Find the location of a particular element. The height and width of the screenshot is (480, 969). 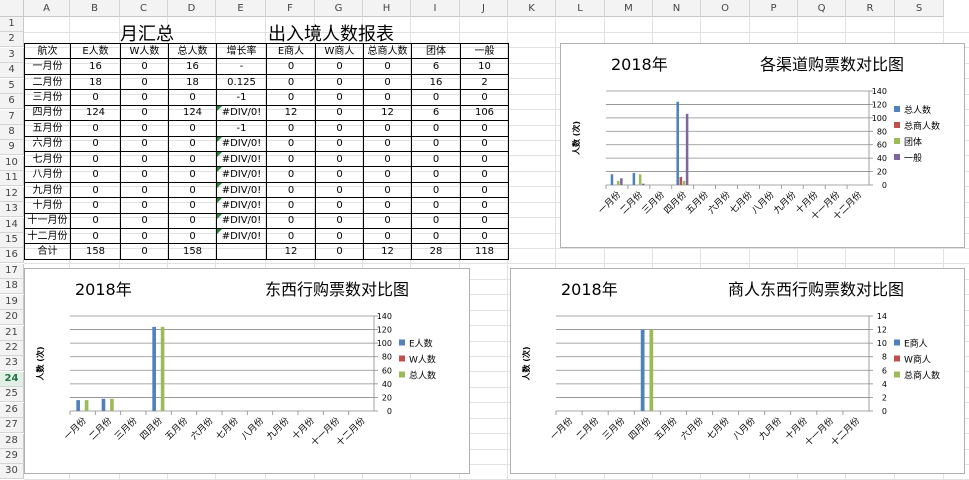

row-header-27: 27 is located at coordinates (12, 426).